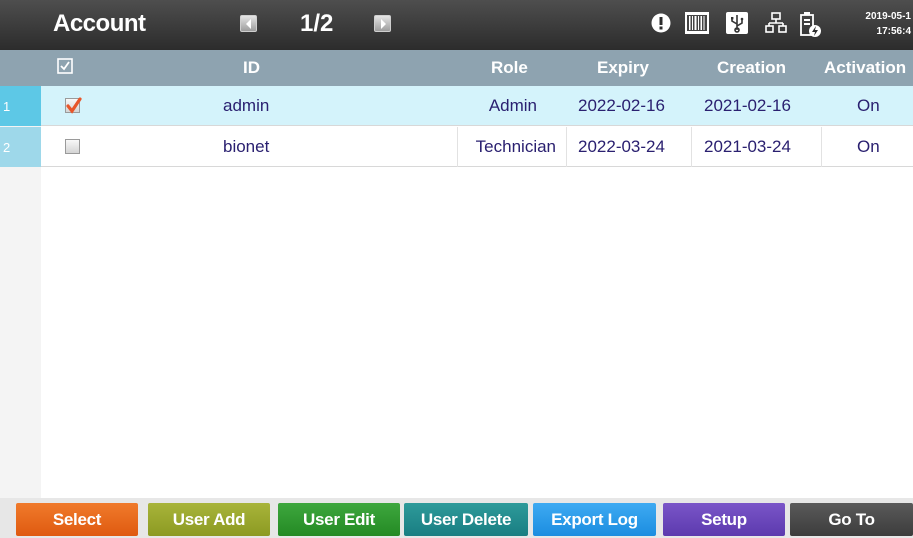 Image resolution: width=913 pixels, height=538 pixels. I want to click on cell-creation: 2021-03-24, so click(747, 146).